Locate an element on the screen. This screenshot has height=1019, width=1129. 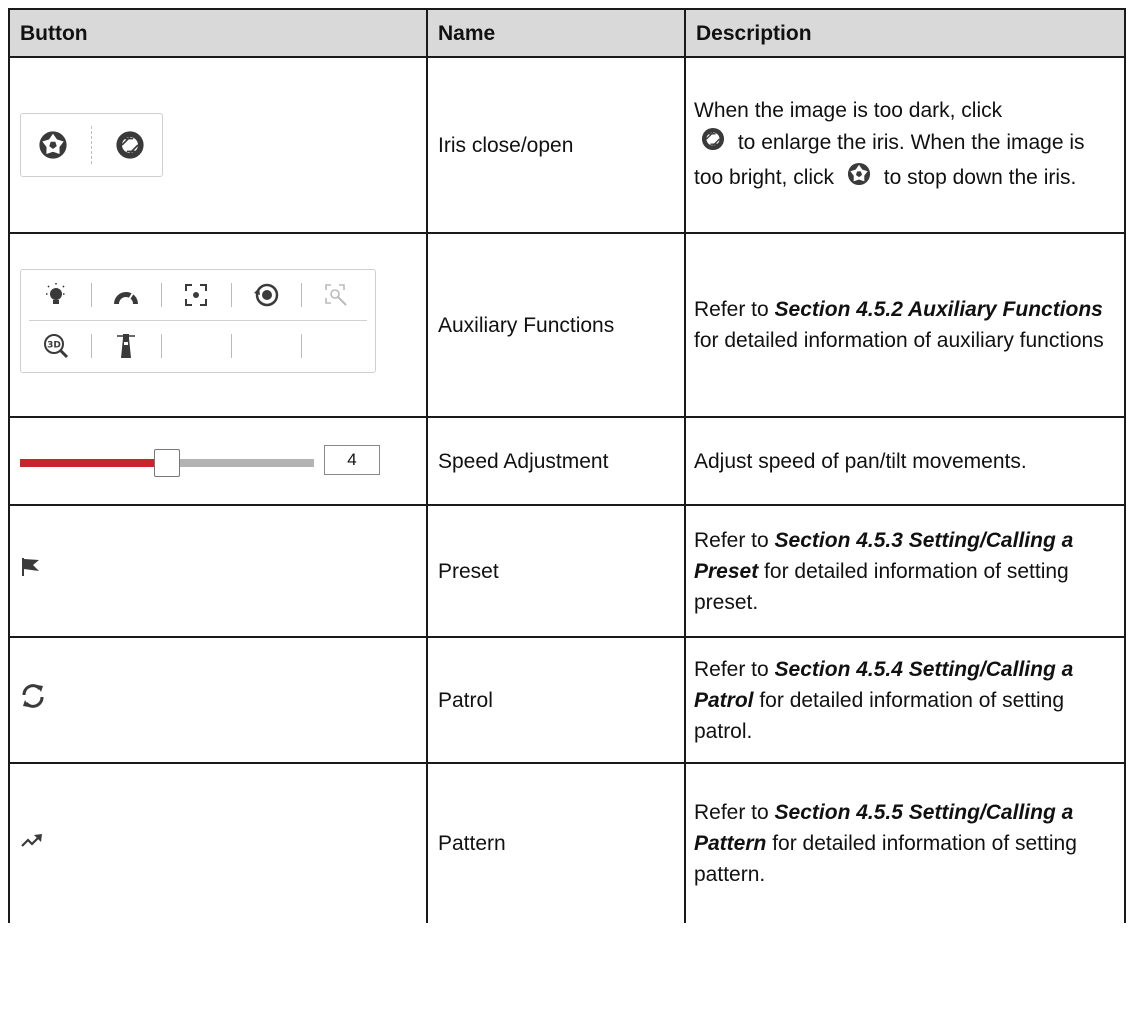
auxiliary-panel: 3D is located at coordinates (198, 320).